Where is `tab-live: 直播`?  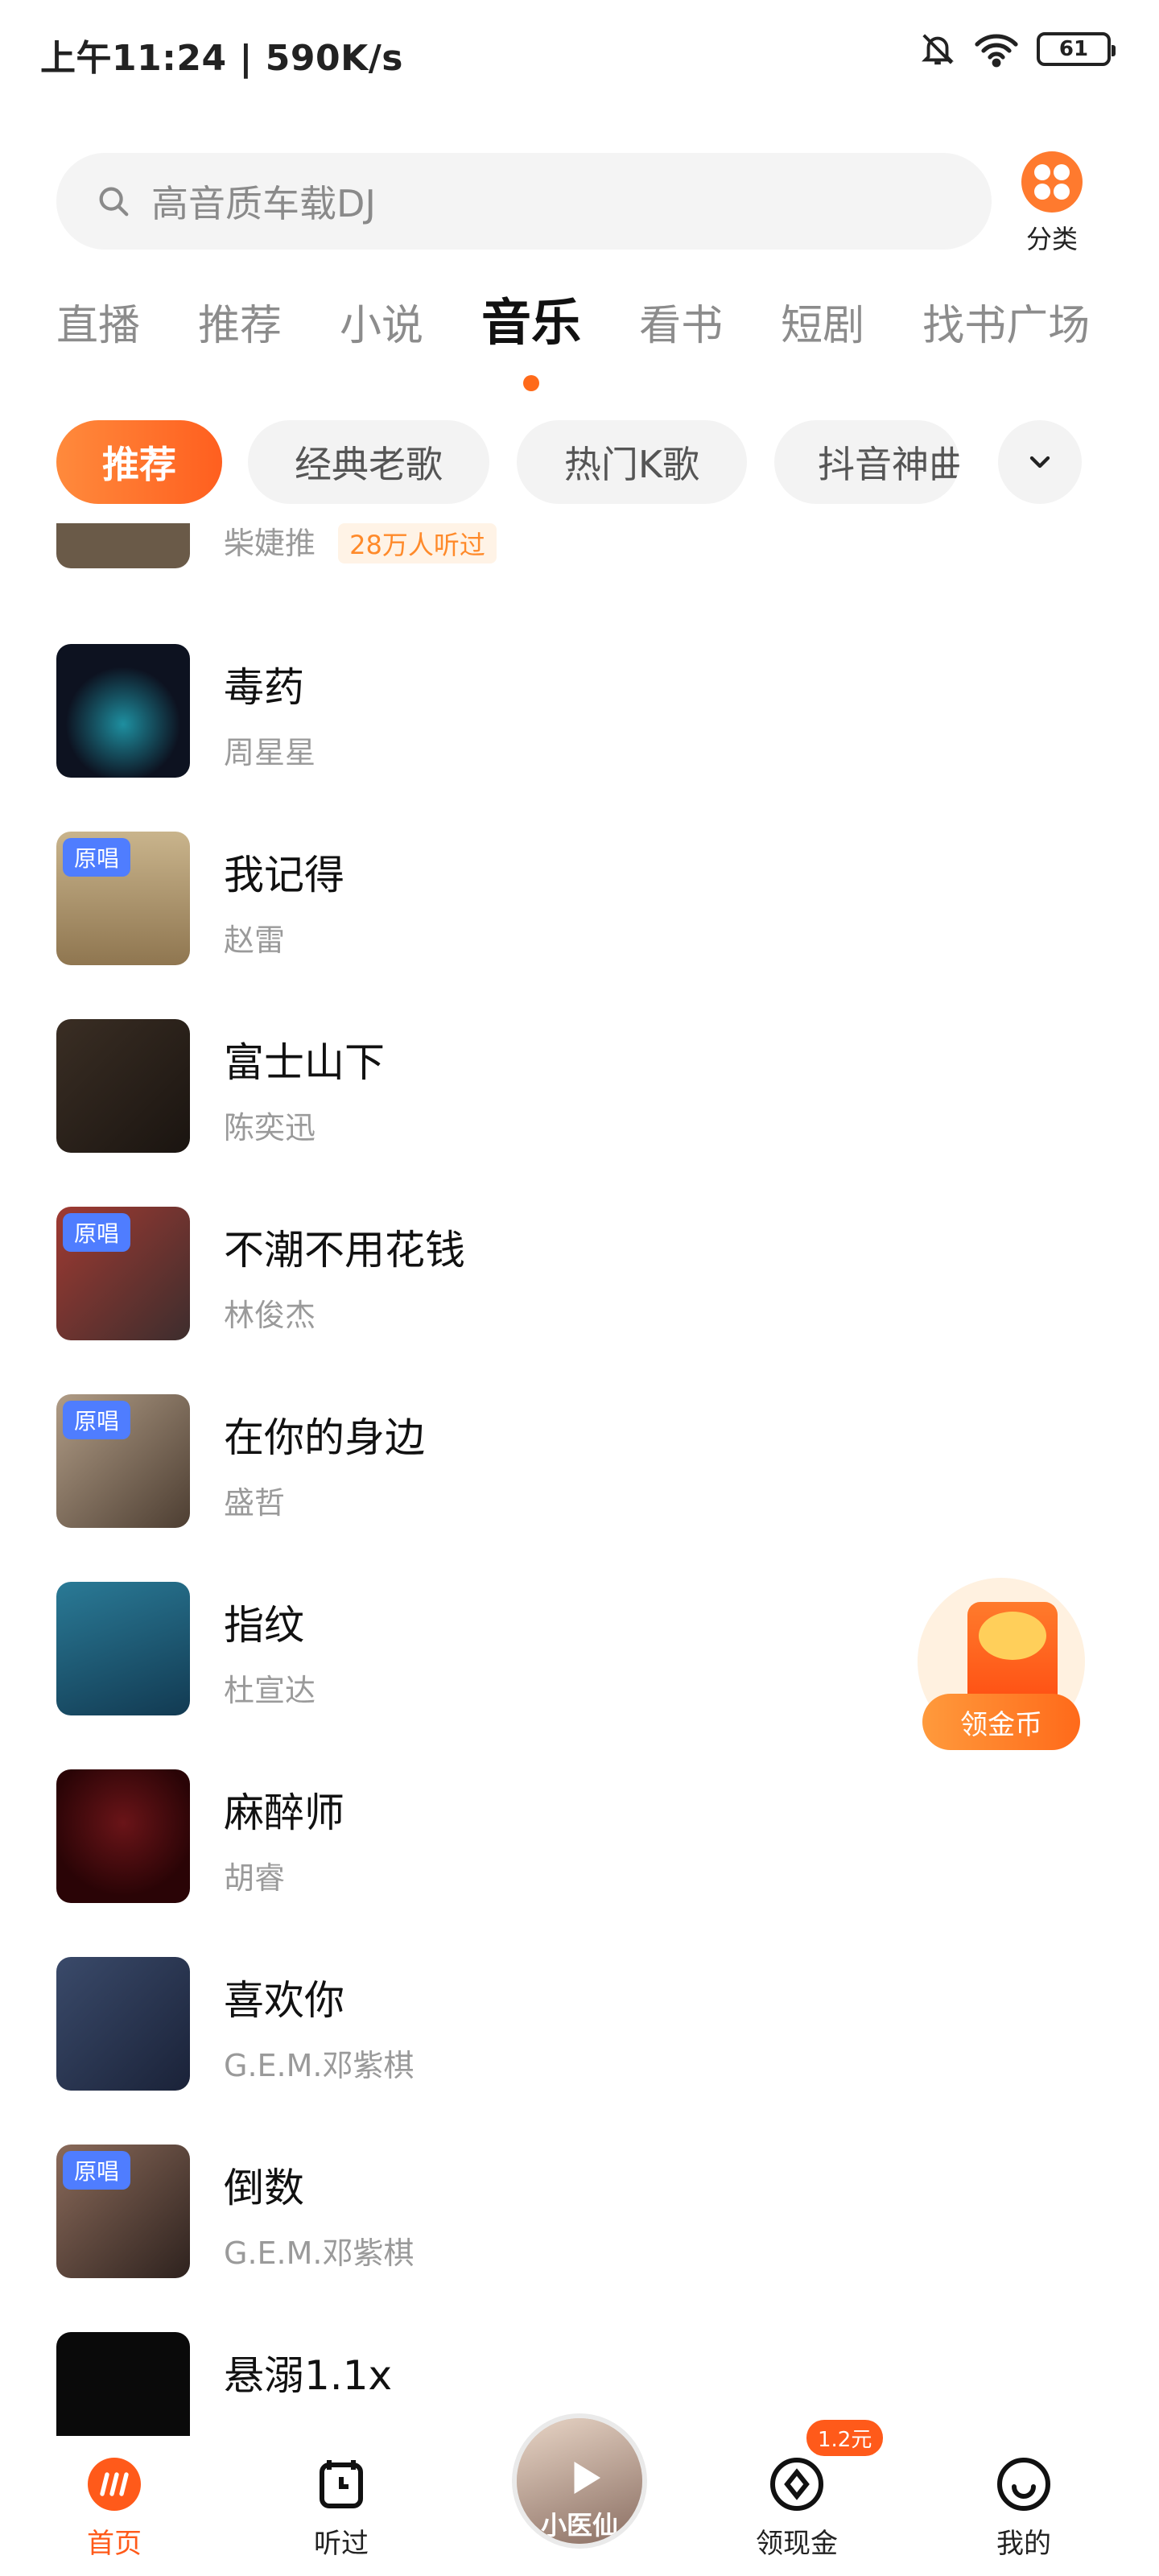
tab-live: 直播 is located at coordinates (98, 321).